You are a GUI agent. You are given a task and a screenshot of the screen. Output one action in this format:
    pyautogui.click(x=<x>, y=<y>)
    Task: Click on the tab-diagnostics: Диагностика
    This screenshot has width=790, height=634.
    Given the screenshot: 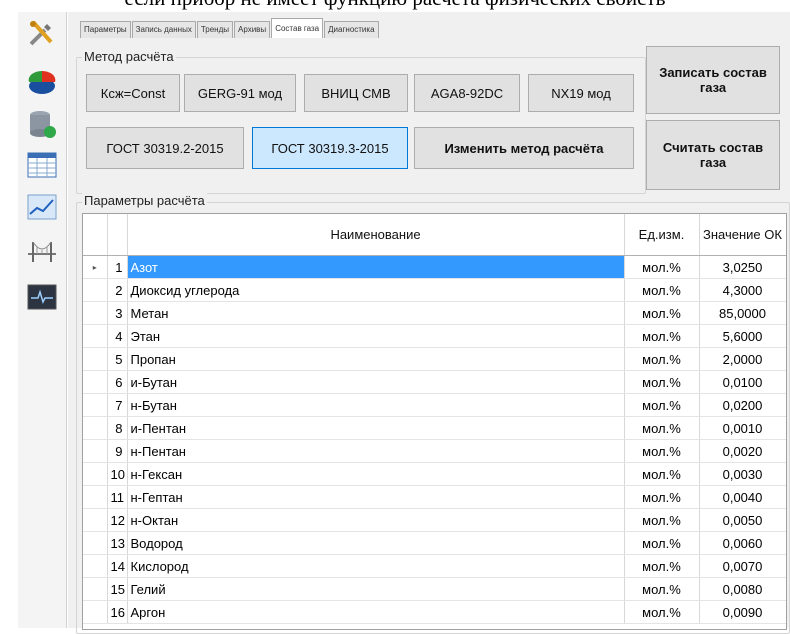 What is the action you would take?
    pyautogui.click(x=351, y=29)
    